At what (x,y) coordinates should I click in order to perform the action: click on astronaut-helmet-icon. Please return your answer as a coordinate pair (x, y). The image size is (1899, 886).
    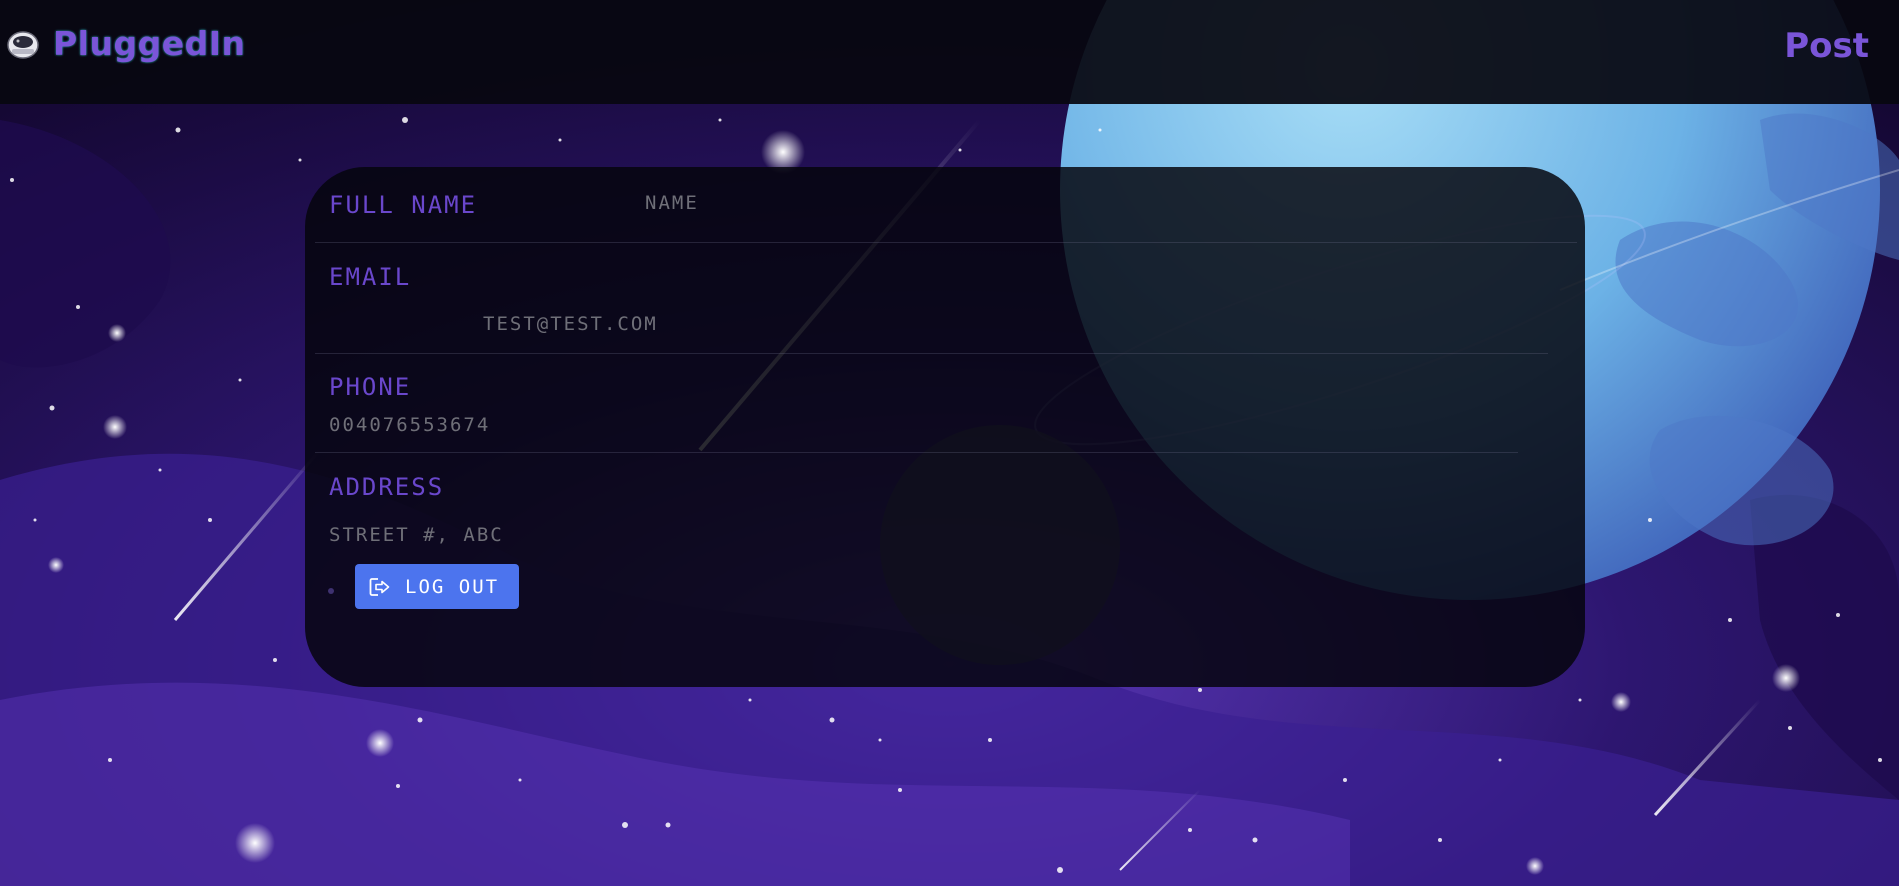
    Looking at the image, I should click on (23, 44).